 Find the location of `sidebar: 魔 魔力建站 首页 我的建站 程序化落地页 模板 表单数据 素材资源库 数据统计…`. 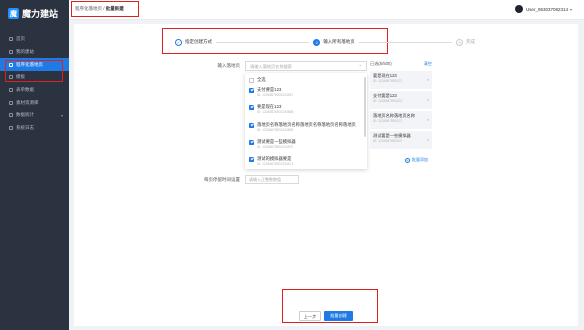

sidebar: 魔 魔力建站 首页 我的建站 程序化落地页 模板 表单数据 素材资源库 数据统计… is located at coordinates (34, 165).